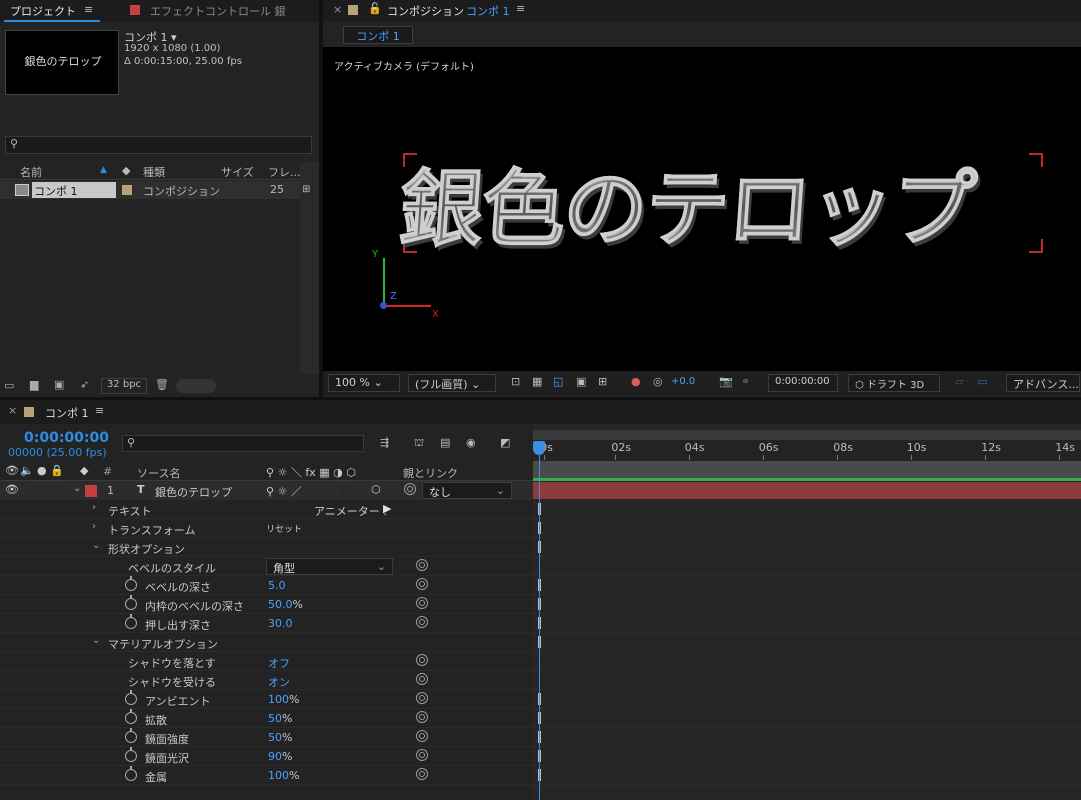  I want to click on prop-metal: 金属 100%, so click(266, 775).